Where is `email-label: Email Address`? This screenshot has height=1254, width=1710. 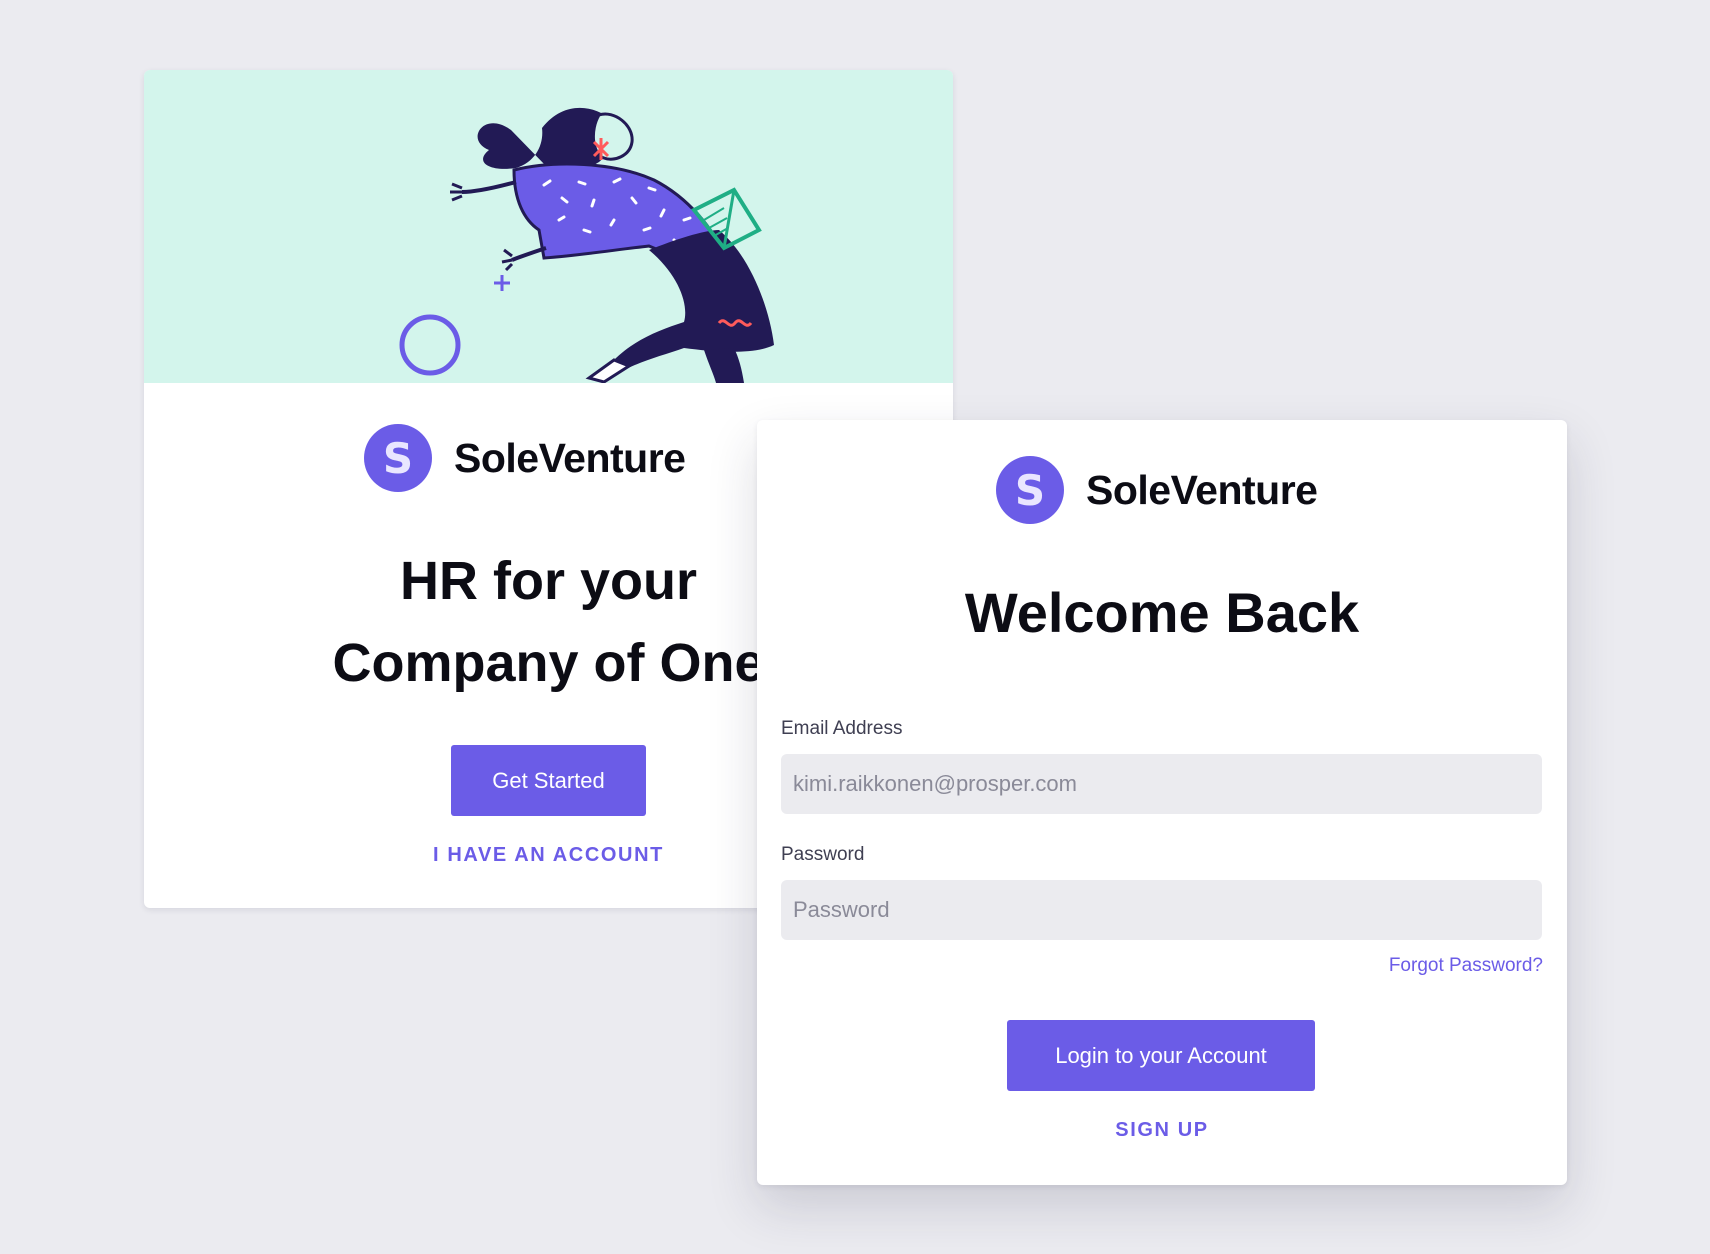
email-label: Email Address is located at coordinates (842, 728).